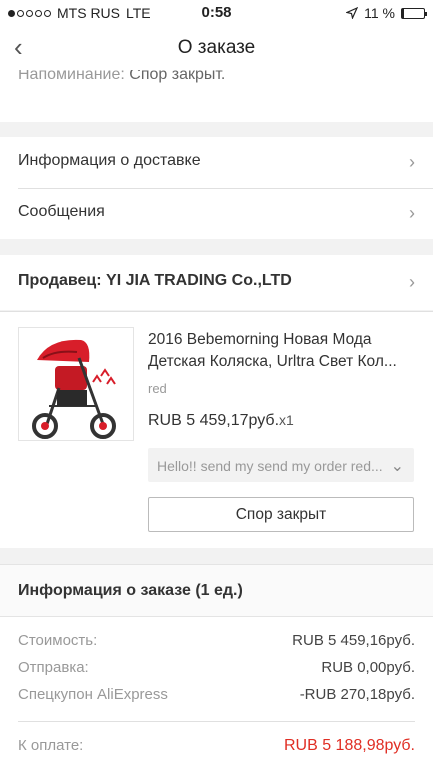 The width and height of the screenshot is (433, 770). Describe the element at coordinates (155, 280) in the screenshot. I see `seller-label: Продавец: YI JIA TRADING Co.,LTD` at that location.